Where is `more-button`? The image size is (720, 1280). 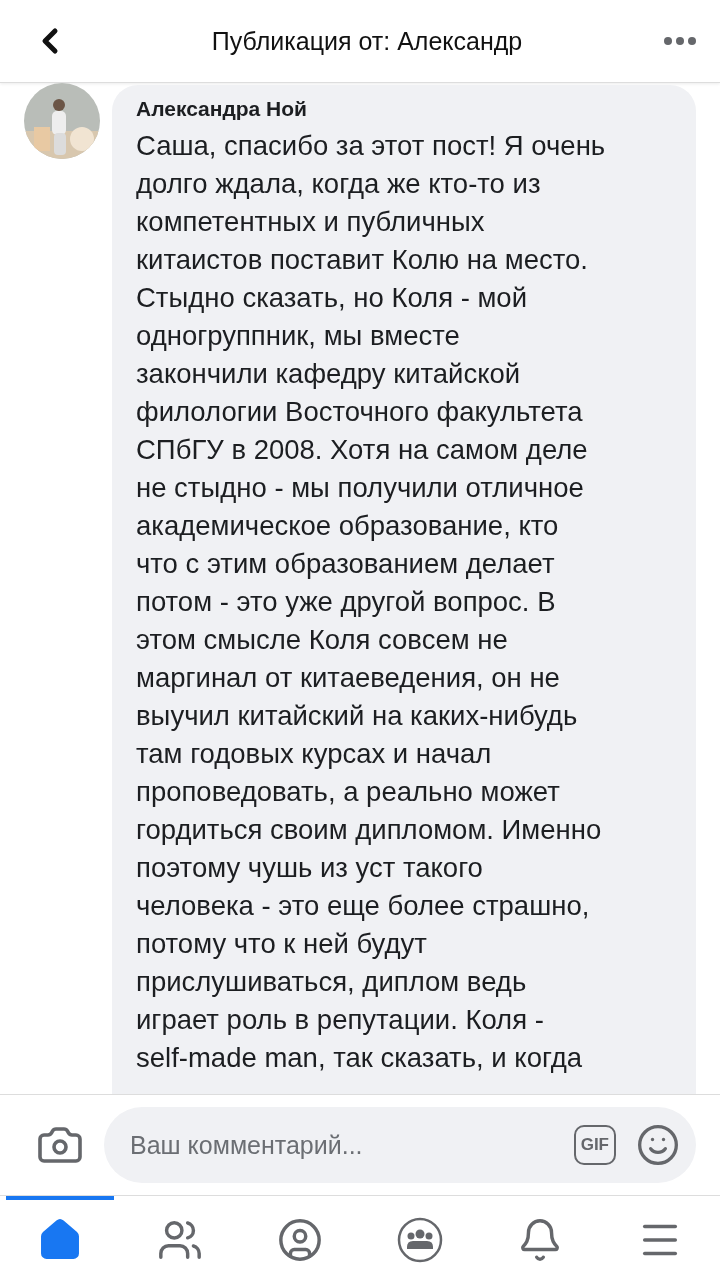
more-button is located at coordinates (680, 41).